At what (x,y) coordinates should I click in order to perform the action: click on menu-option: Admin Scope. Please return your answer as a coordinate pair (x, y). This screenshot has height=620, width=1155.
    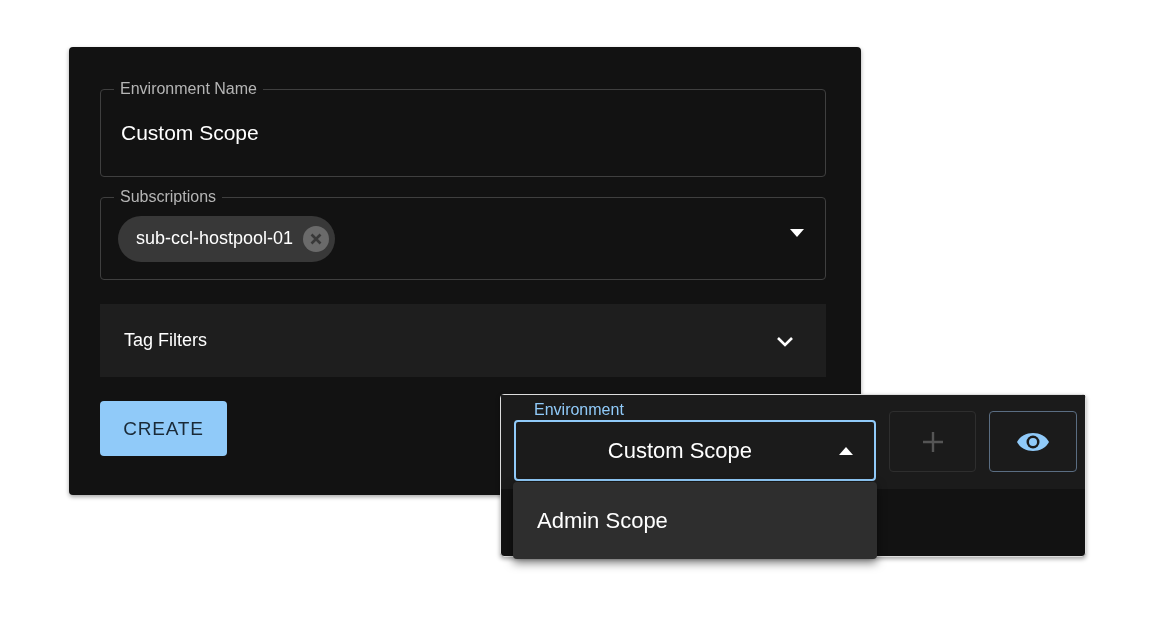
    Looking at the image, I should click on (695, 520).